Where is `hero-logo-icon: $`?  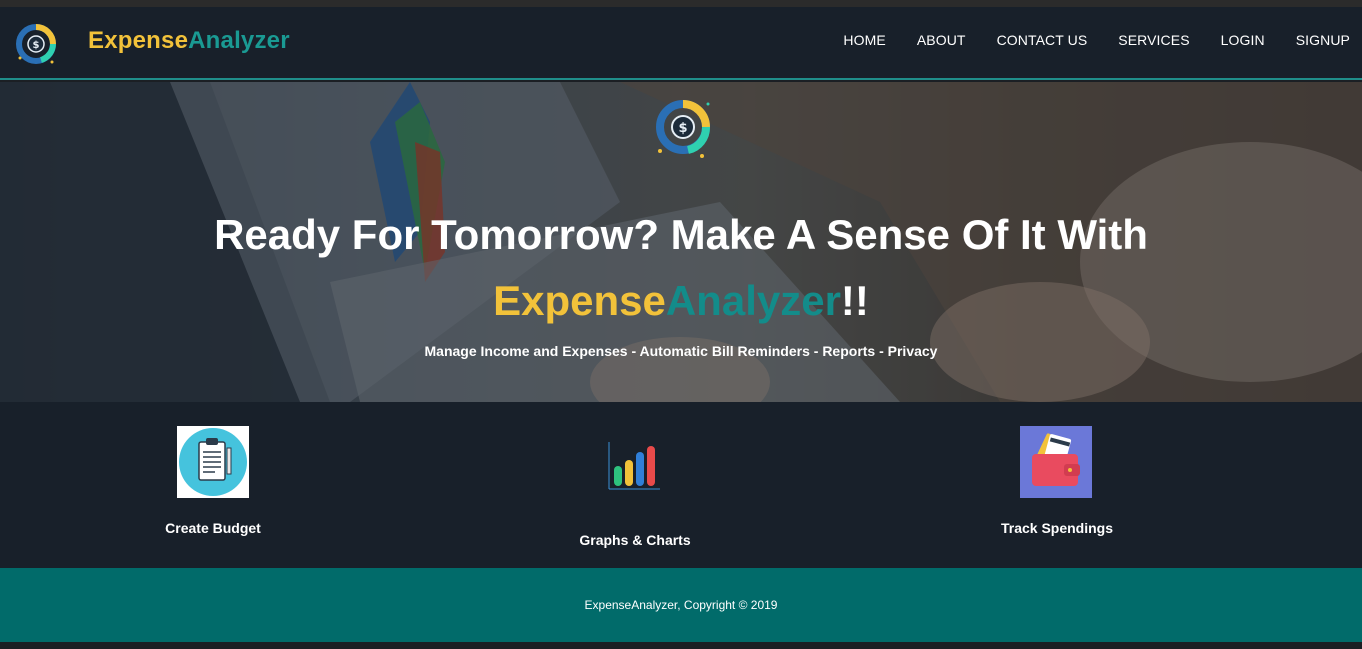 hero-logo-icon: $ is located at coordinates (683, 129).